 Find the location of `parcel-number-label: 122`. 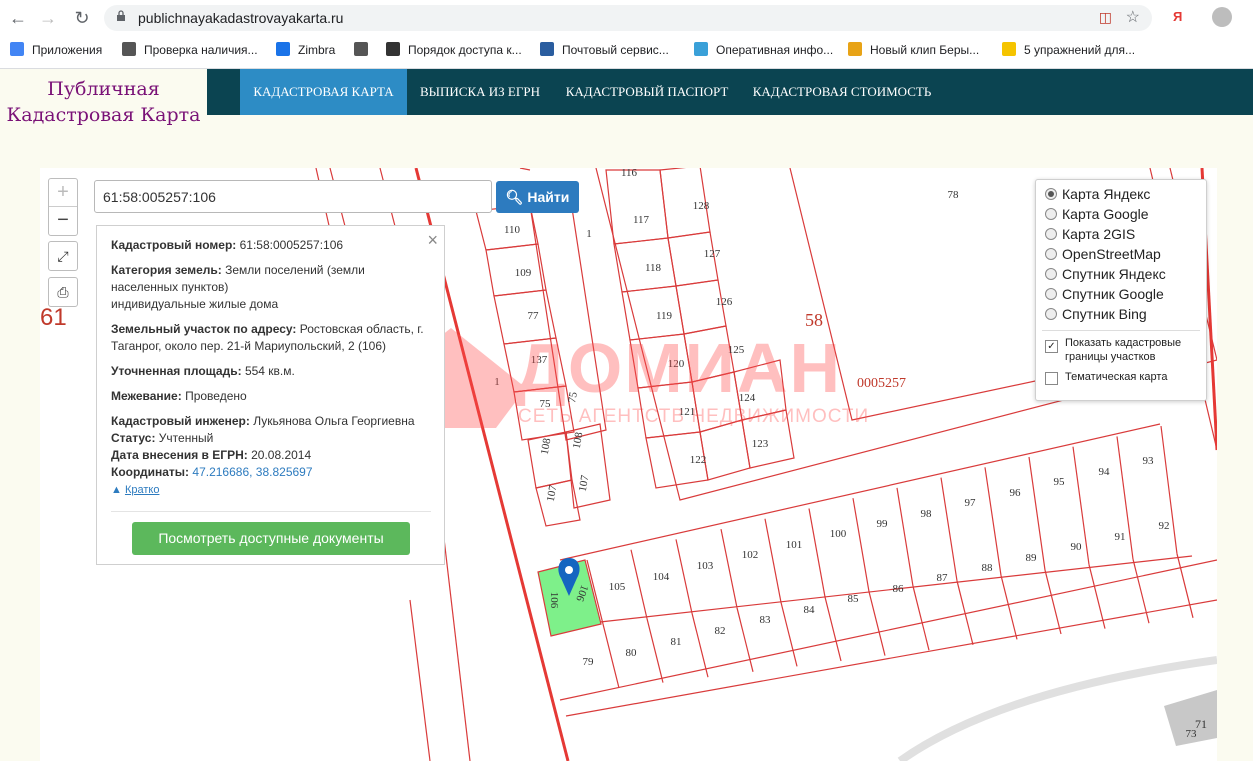

parcel-number-label: 122 is located at coordinates (698, 460).